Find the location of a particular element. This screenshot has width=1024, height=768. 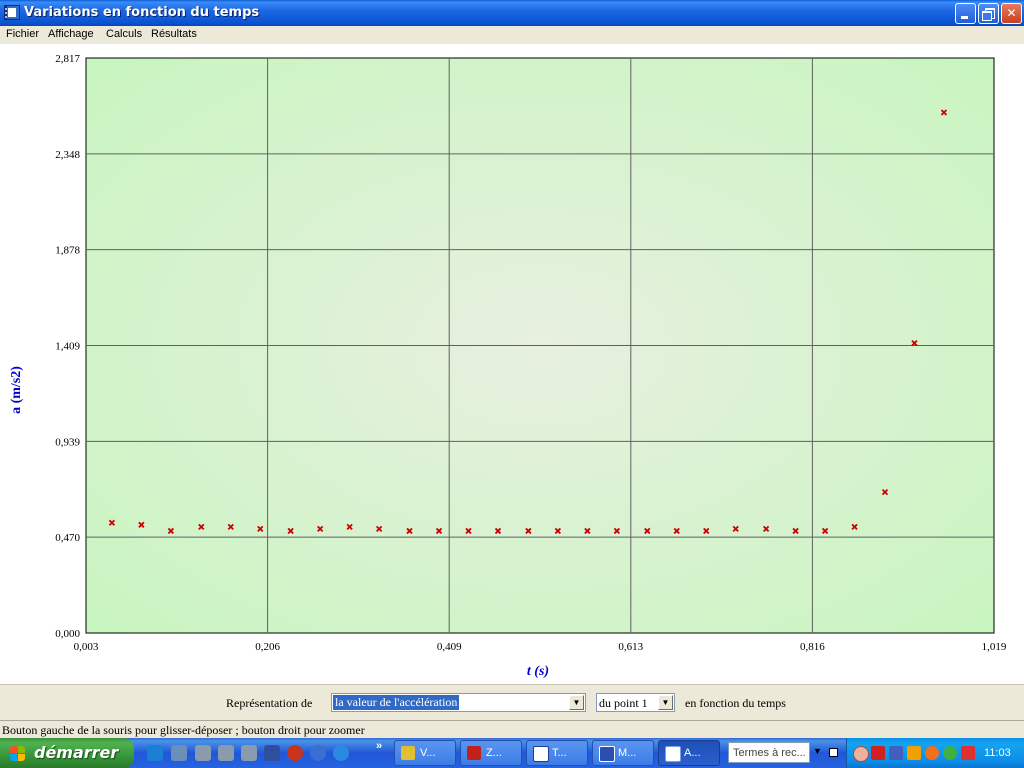

close-button: ✕ is located at coordinates (1011, 13).